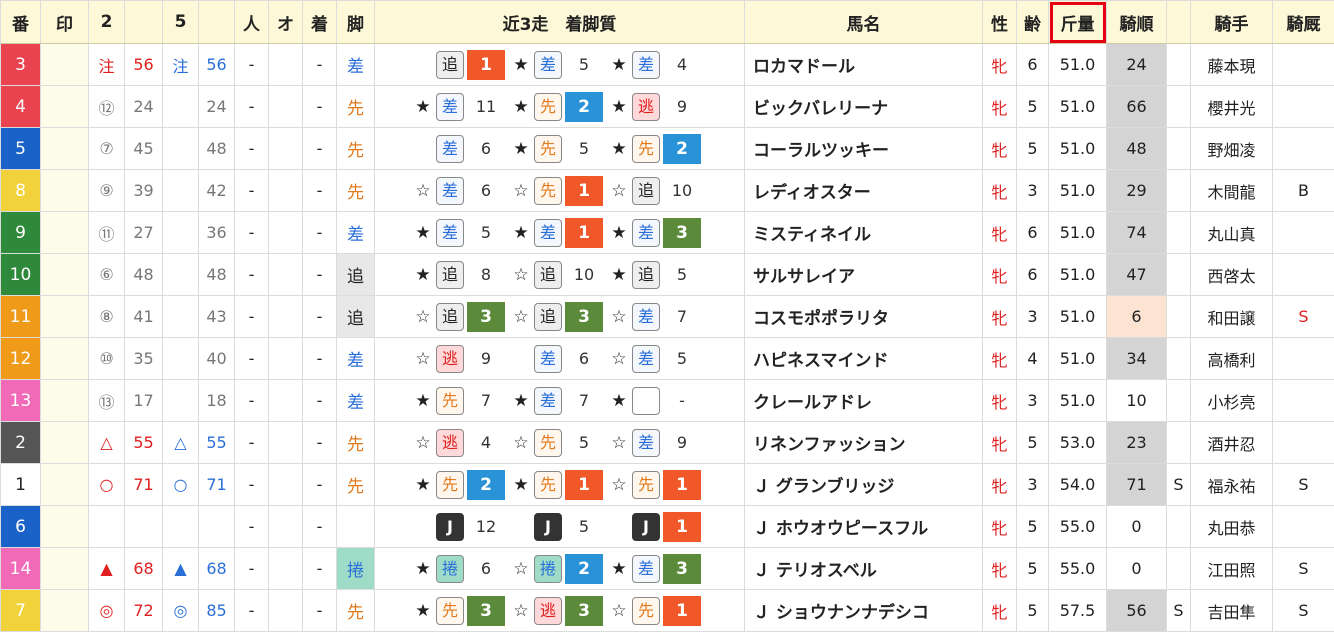 The height and width of the screenshot is (632, 1334). I want to click on jockey-name: 高橋利, so click(1231, 358).